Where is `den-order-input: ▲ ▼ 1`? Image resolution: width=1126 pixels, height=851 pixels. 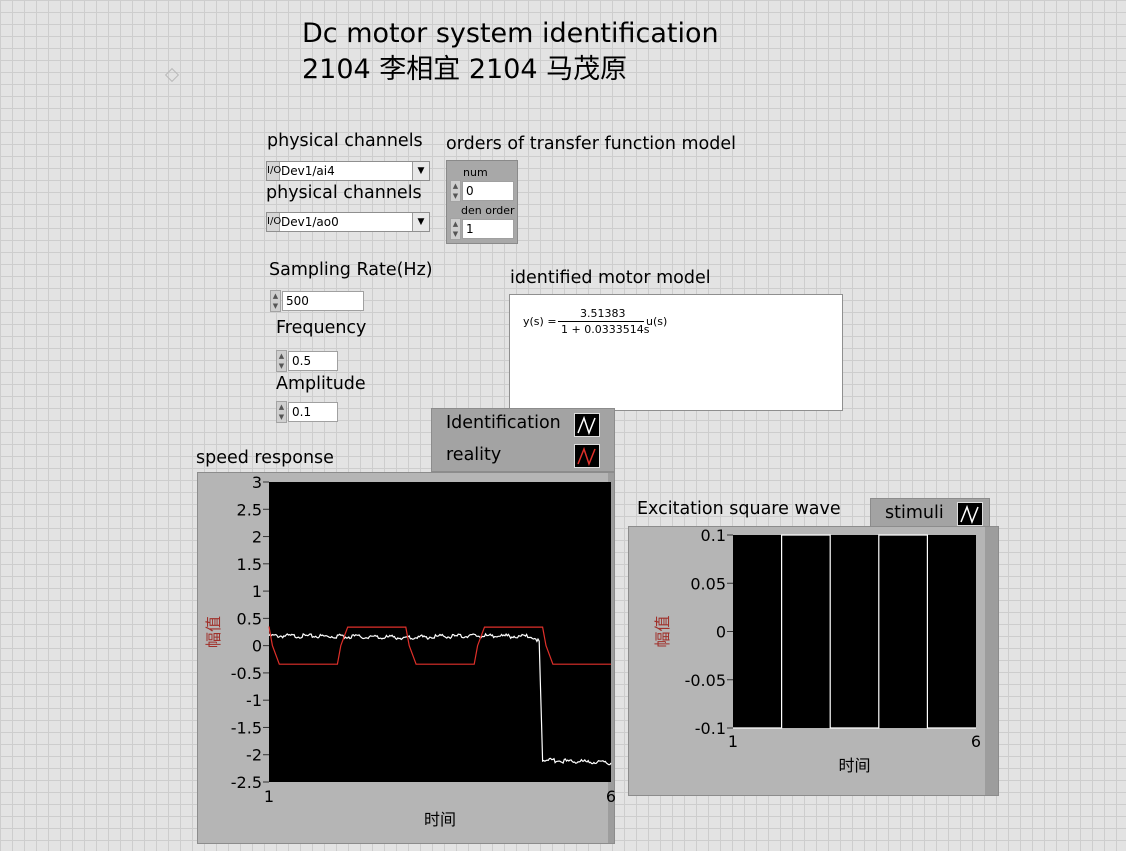
den-order-input: ▲ ▼ 1 is located at coordinates (482, 229).